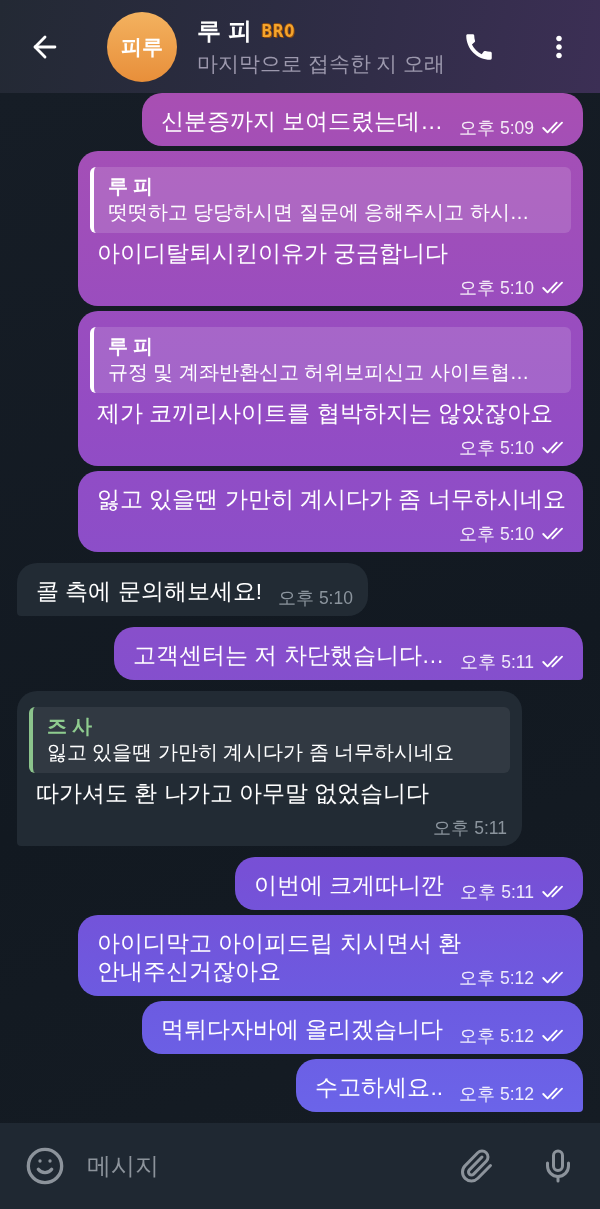 The width and height of the screenshot is (600, 1209). Describe the element at coordinates (476, 1166) in the screenshot. I see `paperclip-icon` at that location.